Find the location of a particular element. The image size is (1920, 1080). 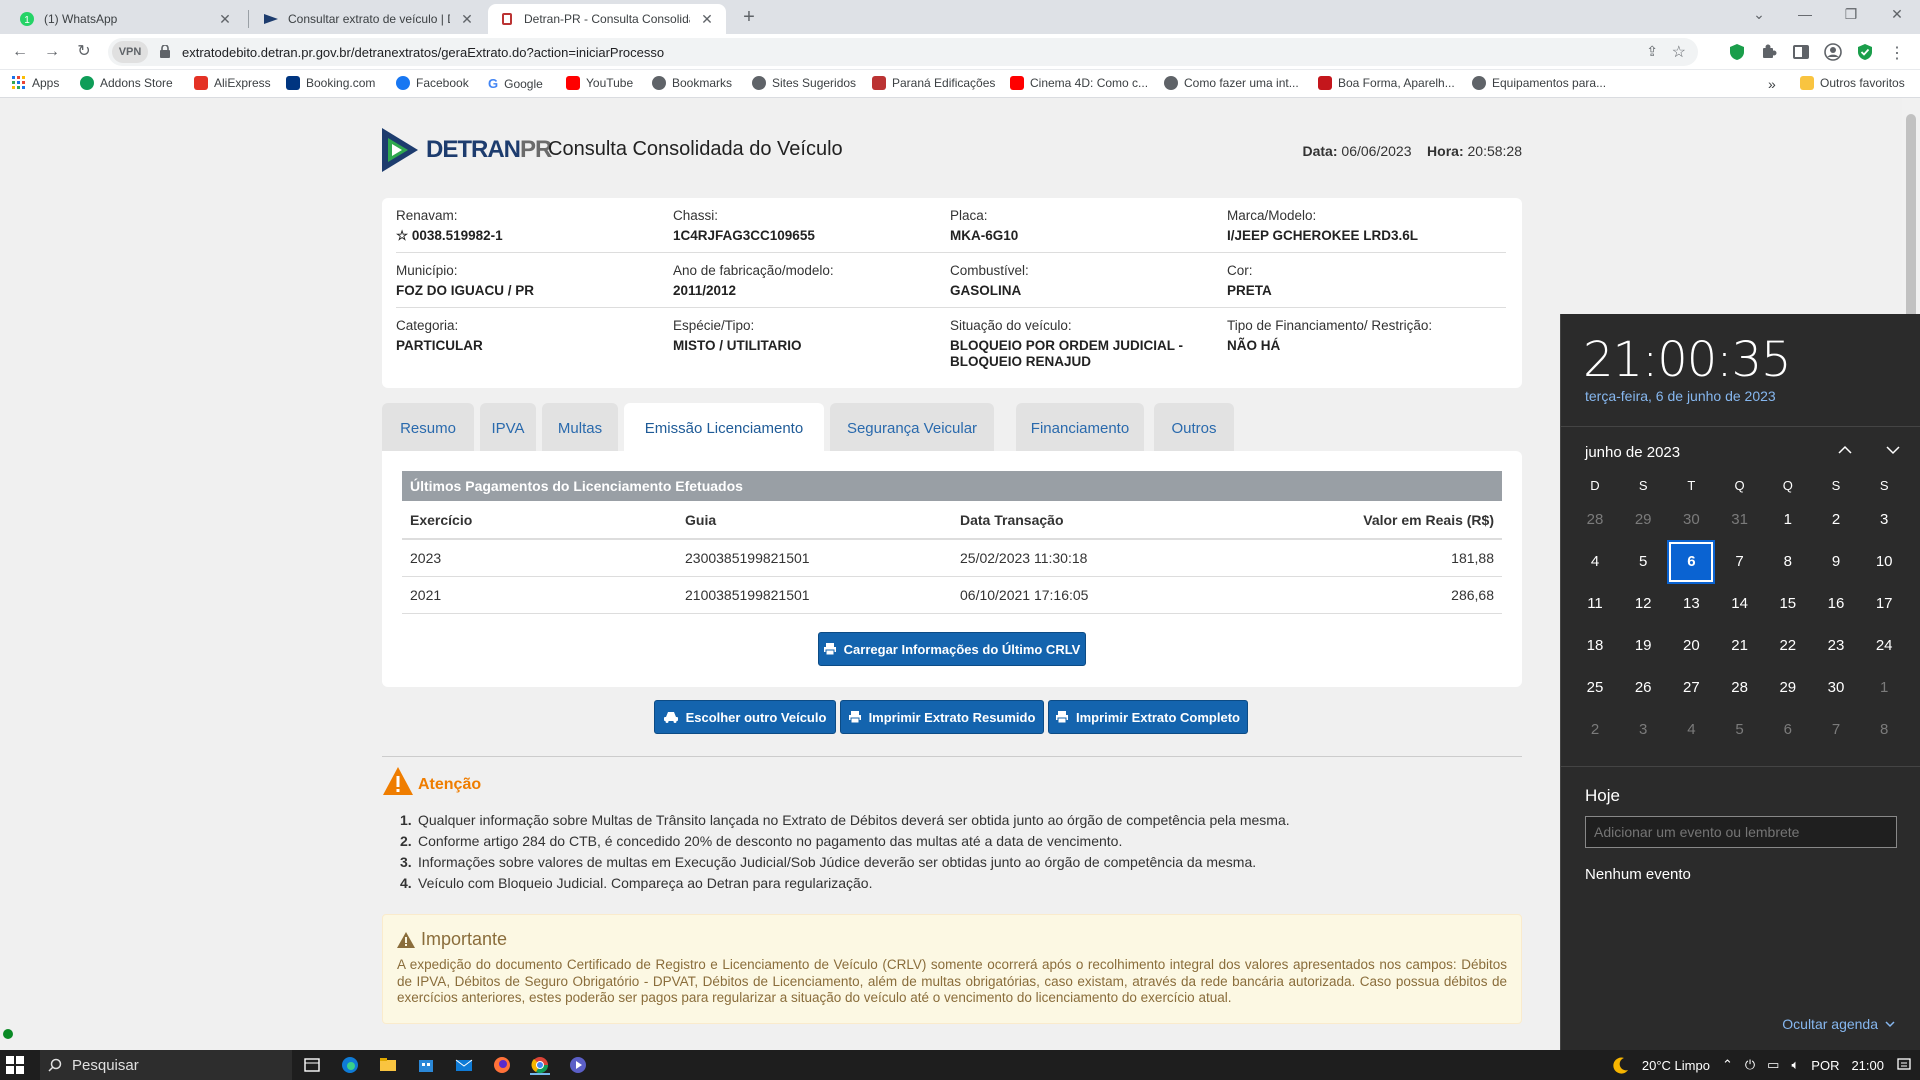

side-panel-icon is located at coordinates (1801, 52).